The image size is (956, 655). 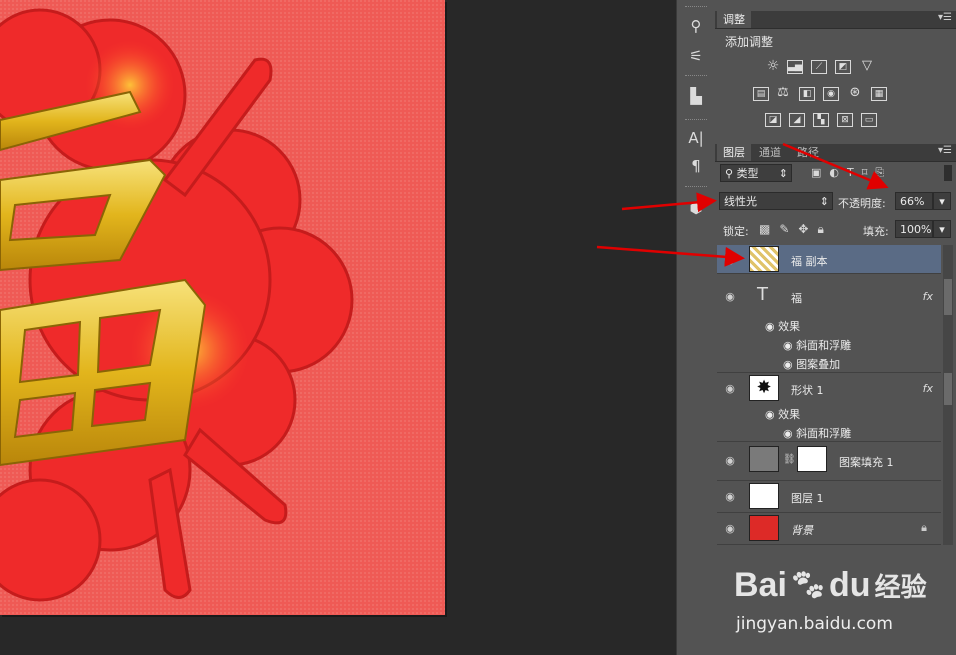 I want to click on panel-dock-strip: ⚲ ⚟ ▙ A| ¶ ⬢, so click(x=696, y=327).